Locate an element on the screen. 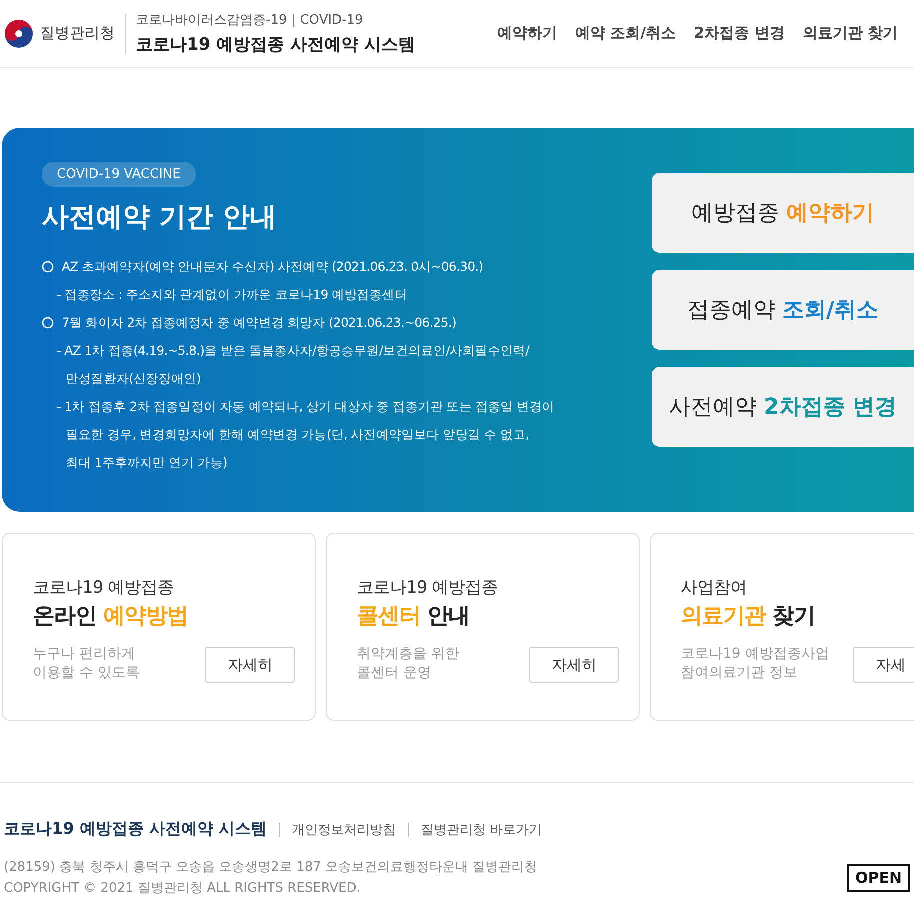 Image resolution: width=914 pixels, height=910 pixels. site-subtitle: 코로나바이러스감염증-19｜COVID-19 is located at coordinates (250, 20).